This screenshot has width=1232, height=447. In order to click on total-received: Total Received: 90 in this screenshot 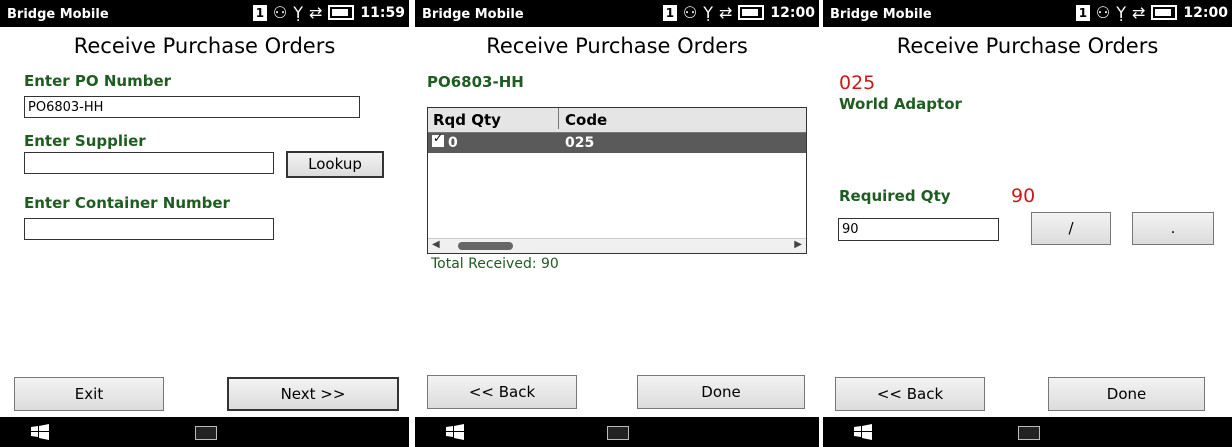, I will do `click(495, 264)`.